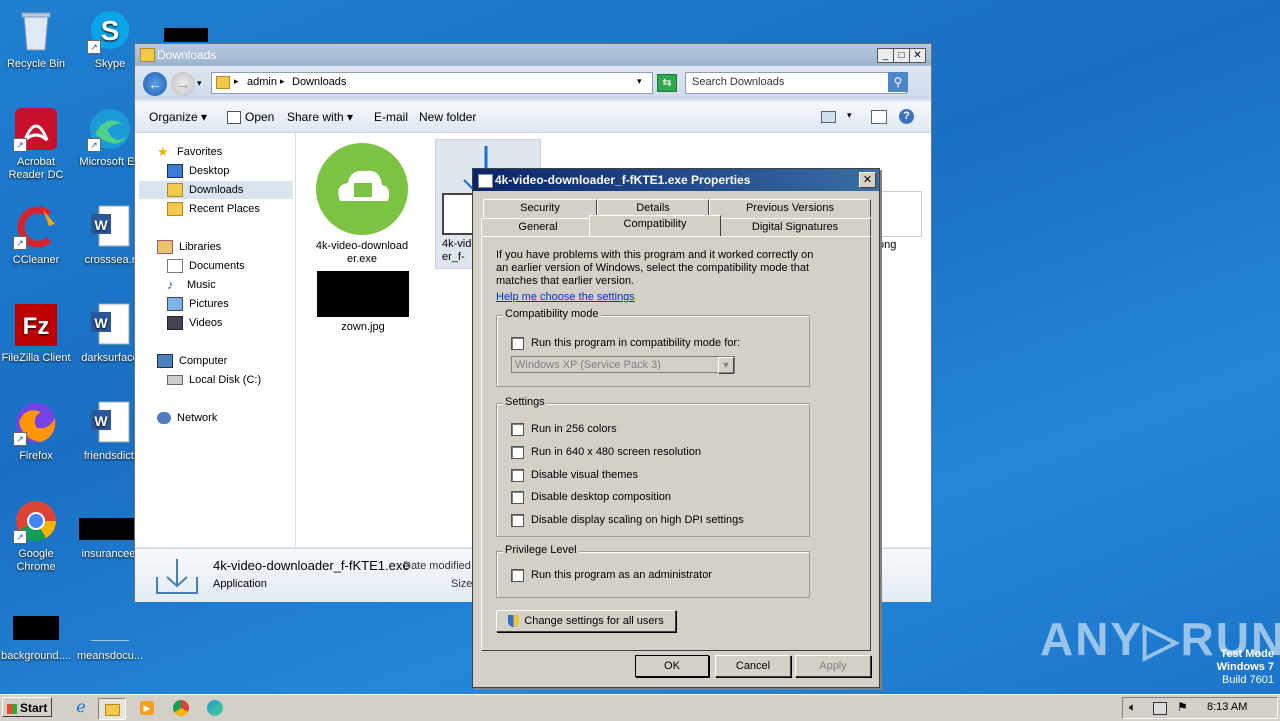  What do you see at coordinates (36, 623) in the screenshot?
I see `redacted-thumbnail` at bounding box center [36, 623].